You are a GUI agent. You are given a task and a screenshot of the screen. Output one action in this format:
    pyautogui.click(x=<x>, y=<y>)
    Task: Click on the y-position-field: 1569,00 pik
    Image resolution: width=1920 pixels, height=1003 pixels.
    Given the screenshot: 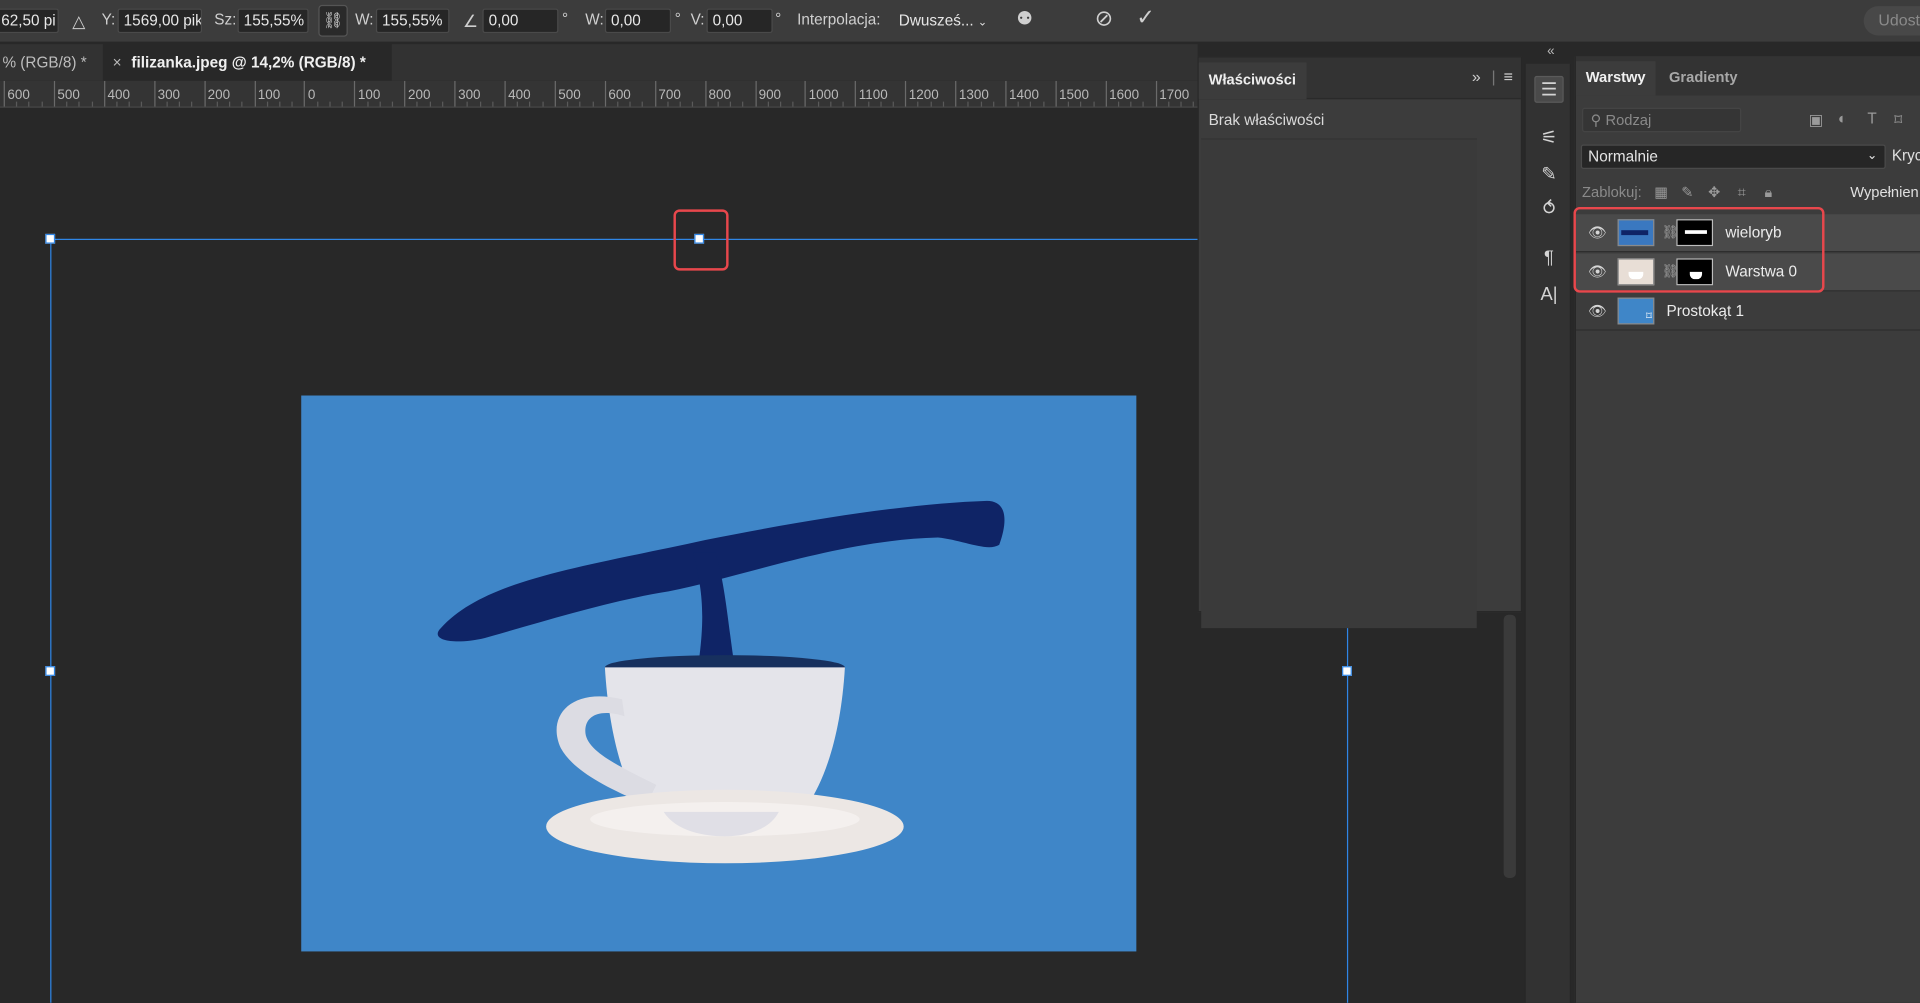 What is the action you would take?
    pyautogui.click(x=160, y=21)
    